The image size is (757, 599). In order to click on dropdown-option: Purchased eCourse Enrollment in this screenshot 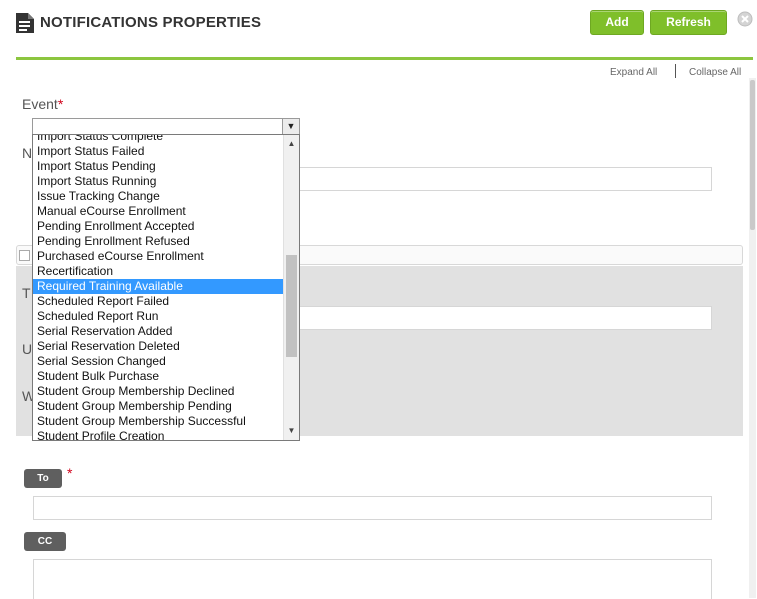, I will do `click(158, 256)`.